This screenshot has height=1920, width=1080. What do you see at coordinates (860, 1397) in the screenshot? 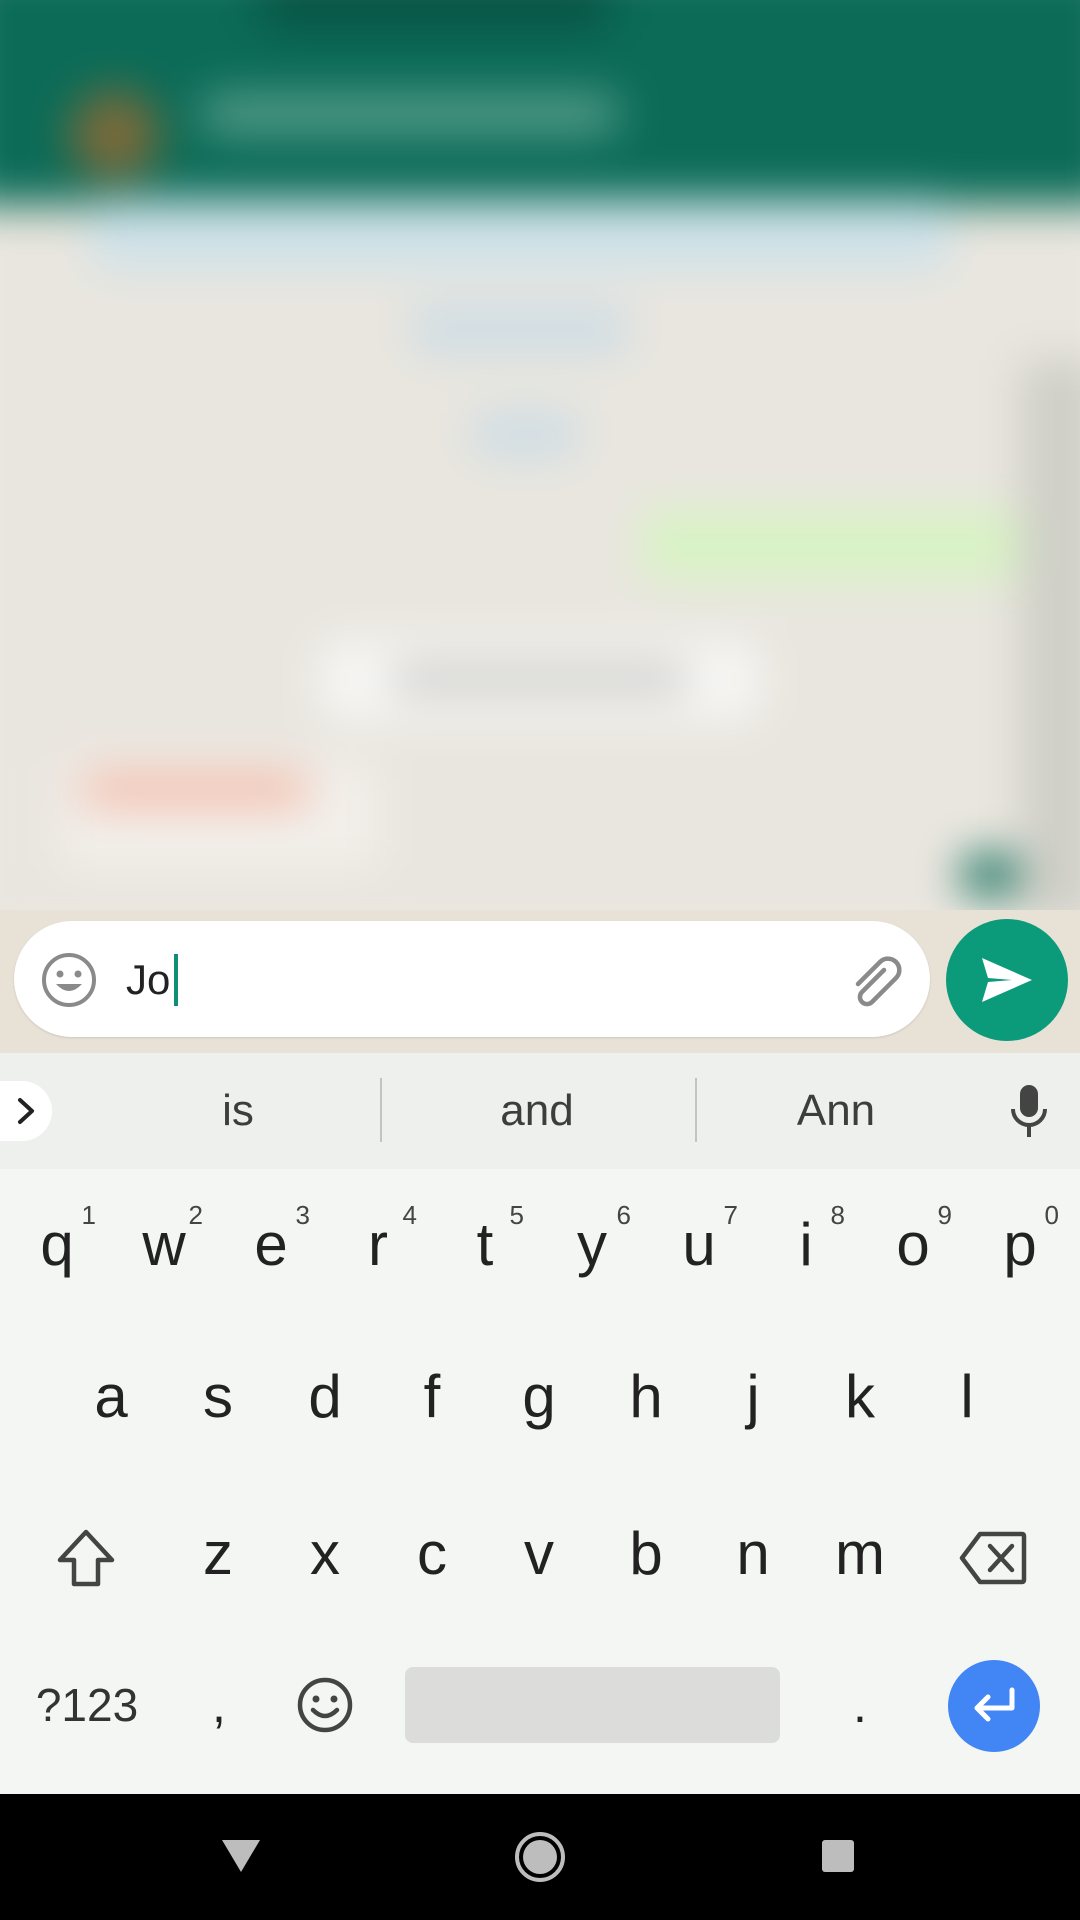
I see `key-k: k` at bounding box center [860, 1397].